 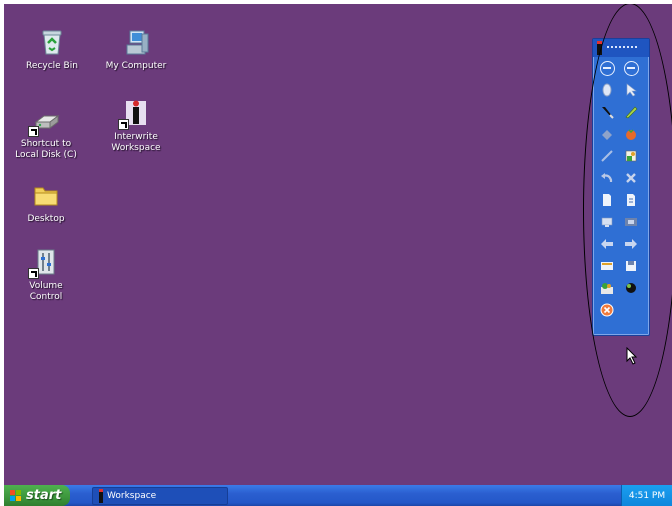 I want to click on toolbar-grip, so click(x=622, y=48).